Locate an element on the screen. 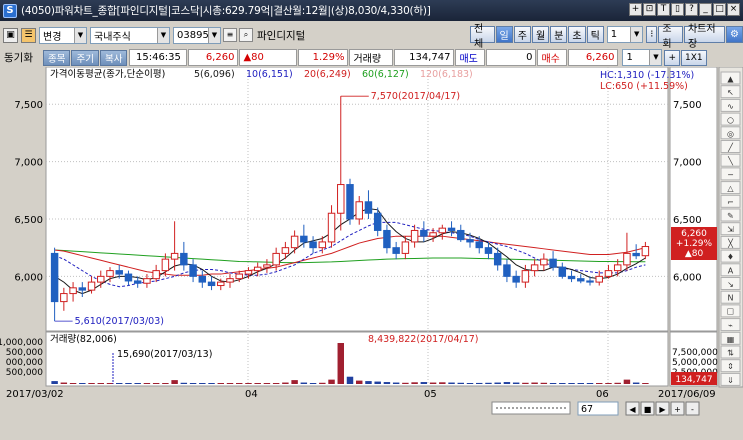 The width and height of the screenshot is (743, 440). window-button-0: + is located at coordinates (635, 9).